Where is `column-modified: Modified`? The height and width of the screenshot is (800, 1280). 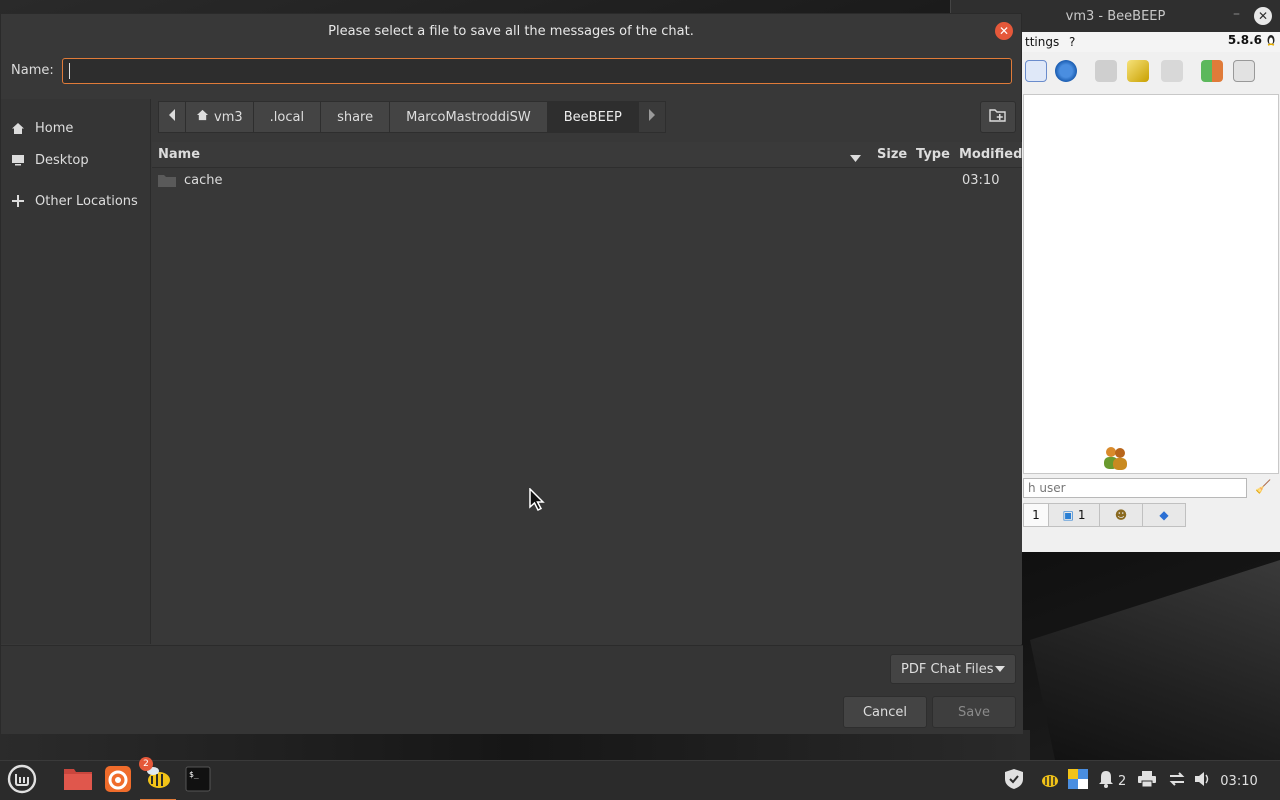 column-modified: Modified is located at coordinates (990, 154).